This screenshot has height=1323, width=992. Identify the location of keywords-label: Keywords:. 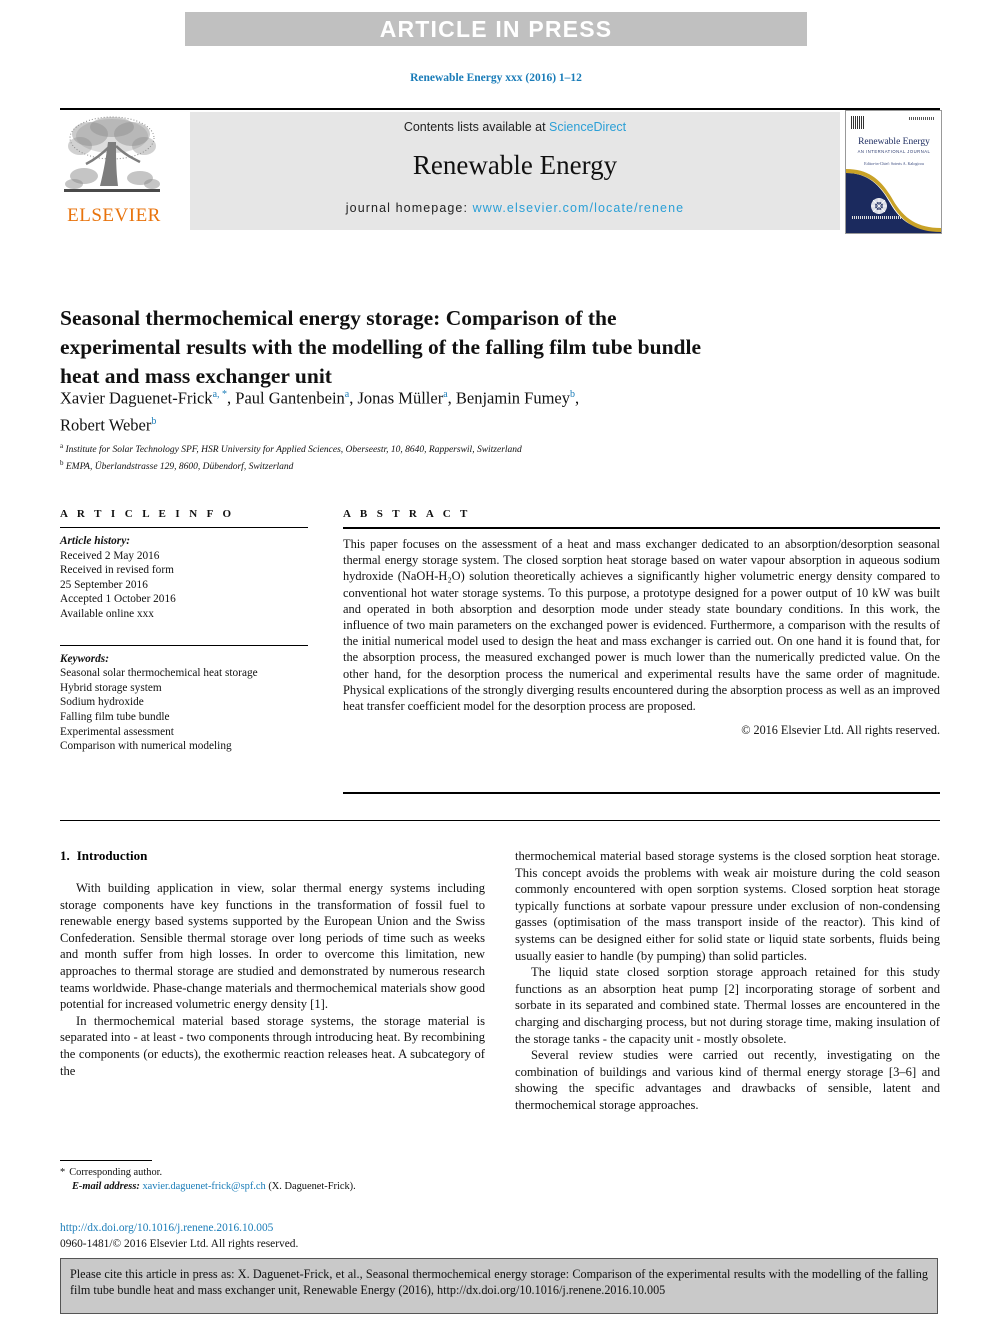
(84, 658).